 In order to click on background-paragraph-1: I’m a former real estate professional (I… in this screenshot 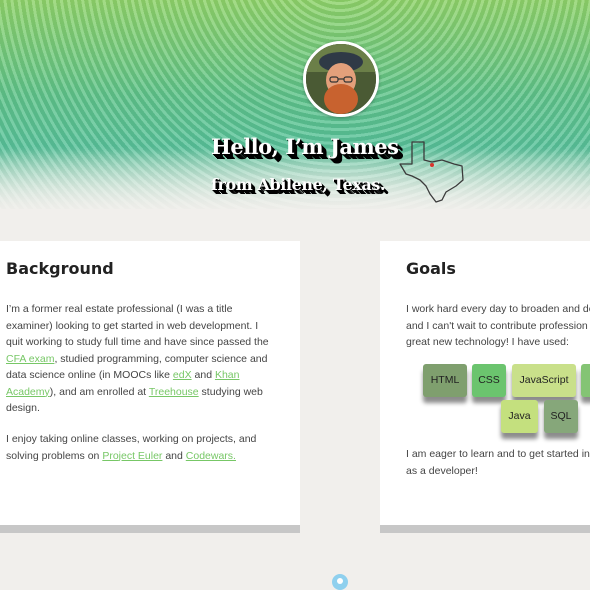, I will do `click(137, 358)`.